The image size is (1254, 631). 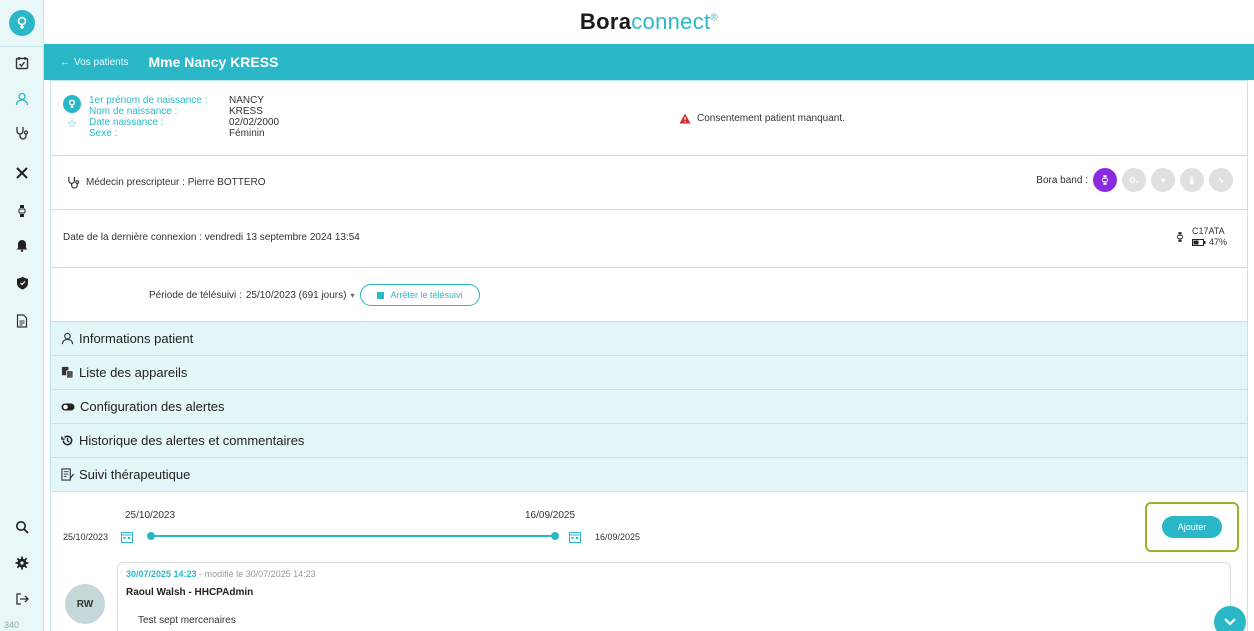 What do you see at coordinates (685, 118) in the screenshot?
I see `warning-icon` at bounding box center [685, 118].